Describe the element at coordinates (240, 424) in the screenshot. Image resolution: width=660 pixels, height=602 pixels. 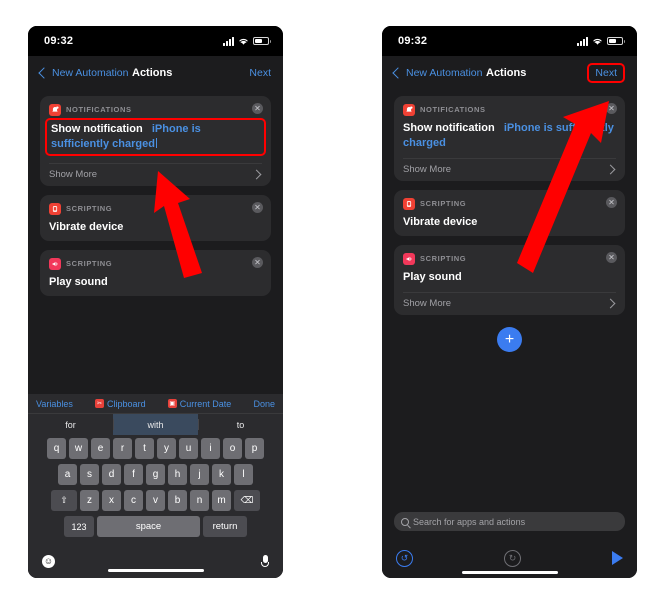
I see `prediction-to: to` at that location.